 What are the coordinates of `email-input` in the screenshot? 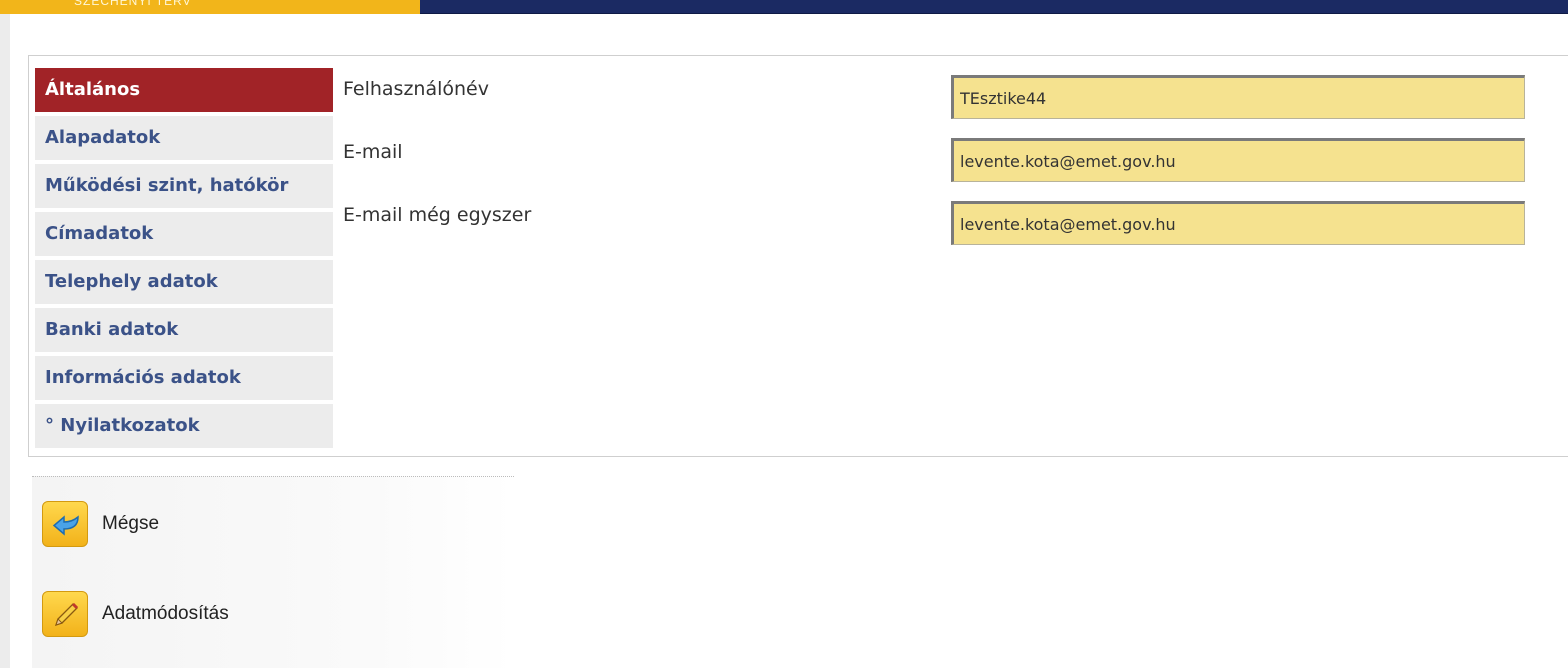 It's located at (1238, 160).